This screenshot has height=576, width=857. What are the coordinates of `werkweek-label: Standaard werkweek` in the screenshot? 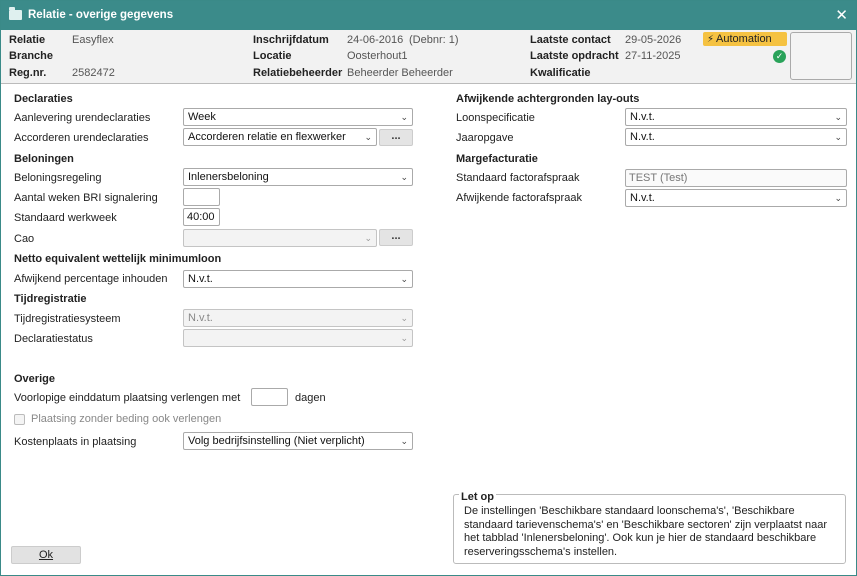 It's located at (65, 218).